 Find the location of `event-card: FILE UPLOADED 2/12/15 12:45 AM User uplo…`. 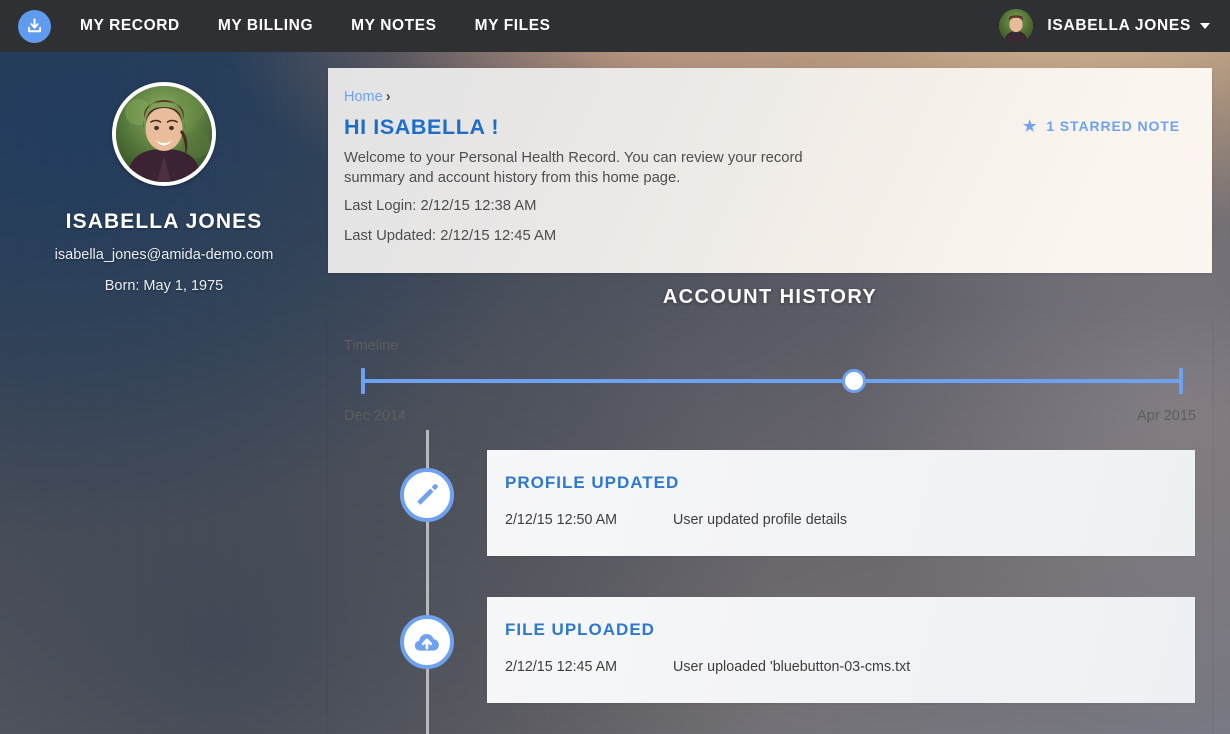

event-card: FILE UPLOADED 2/12/15 12:45 AM User uplo… is located at coordinates (841, 650).